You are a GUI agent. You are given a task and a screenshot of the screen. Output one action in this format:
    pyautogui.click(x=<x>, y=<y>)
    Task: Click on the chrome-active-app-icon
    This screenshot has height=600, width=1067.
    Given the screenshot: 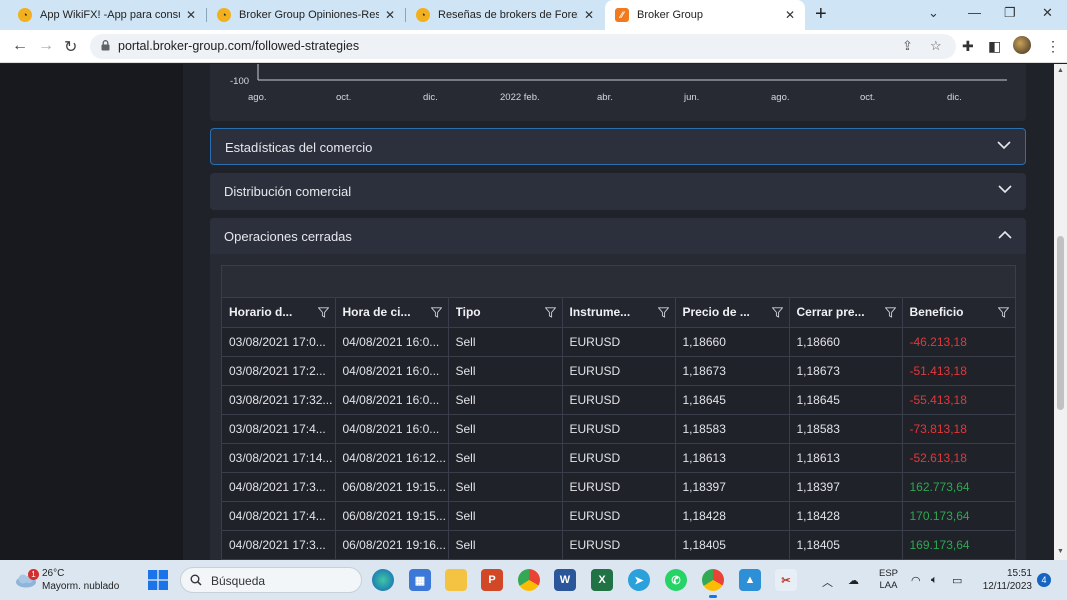 What is the action you would take?
    pyautogui.click(x=713, y=583)
    